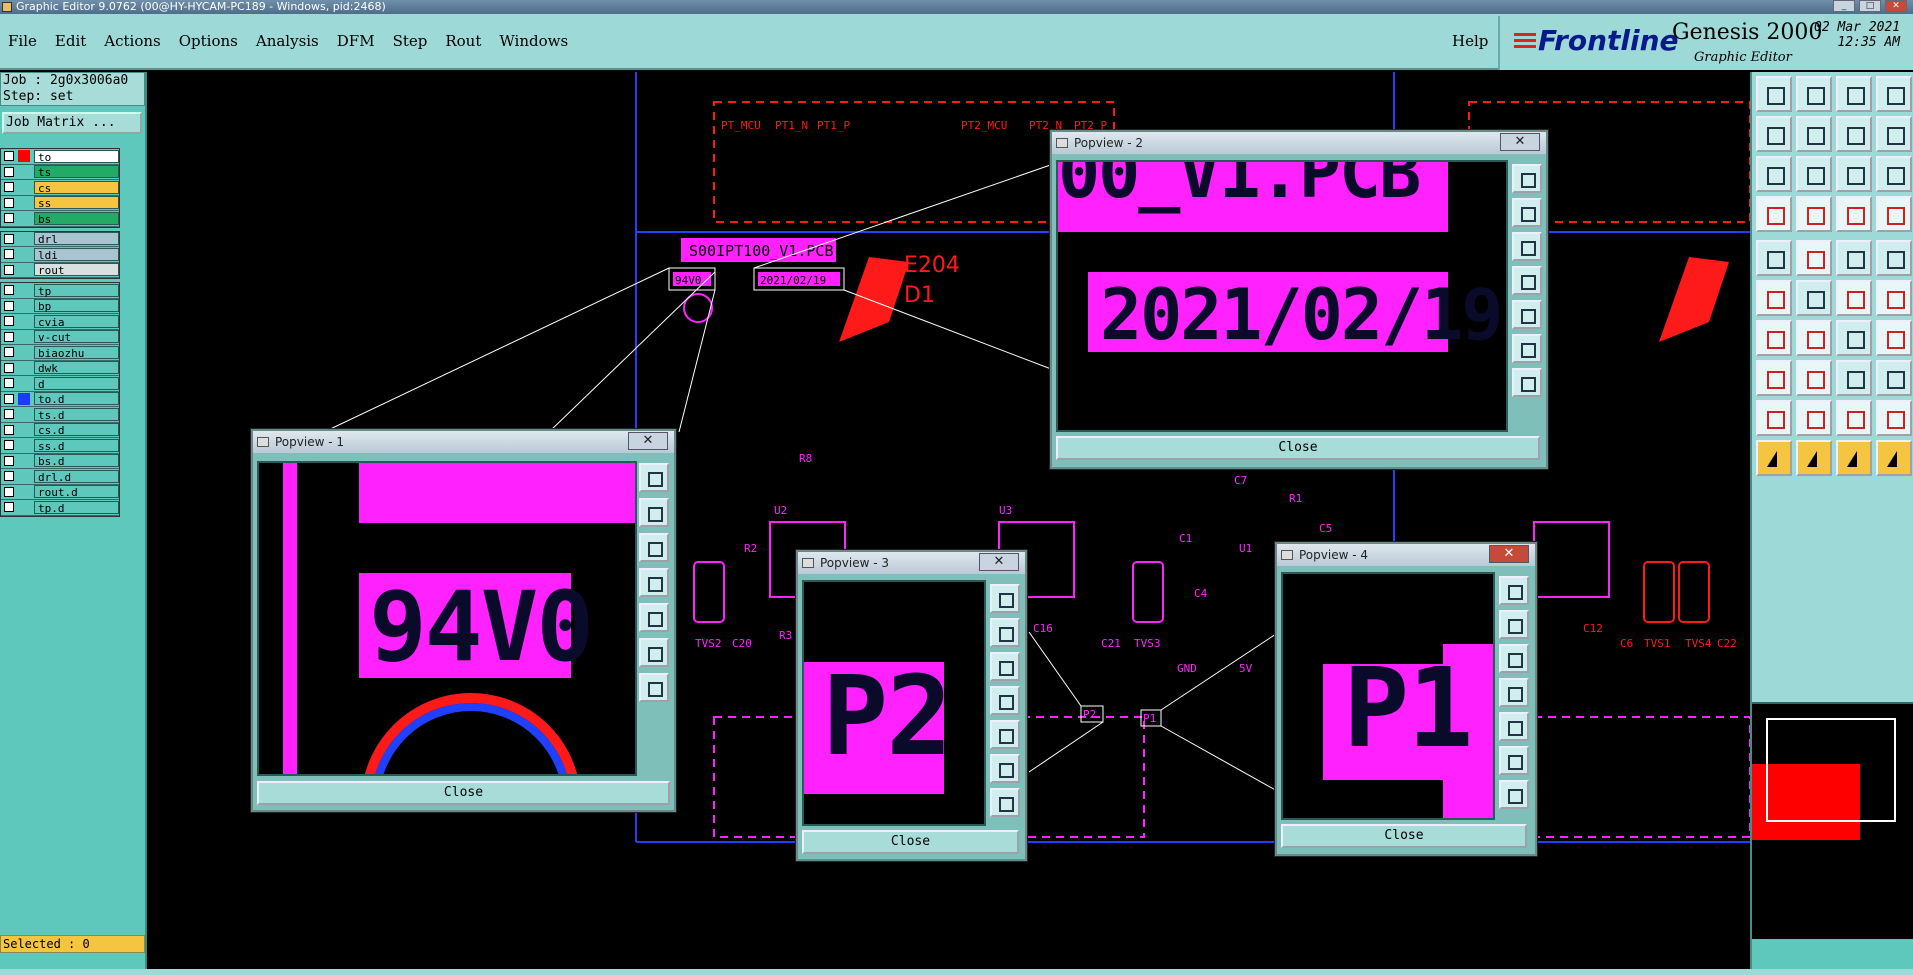 This screenshot has height=975, width=1913. What do you see at coordinates (1814, 94) in the screenshot?
I see `zoom-window-tool` at bounding box center [1814, 94].